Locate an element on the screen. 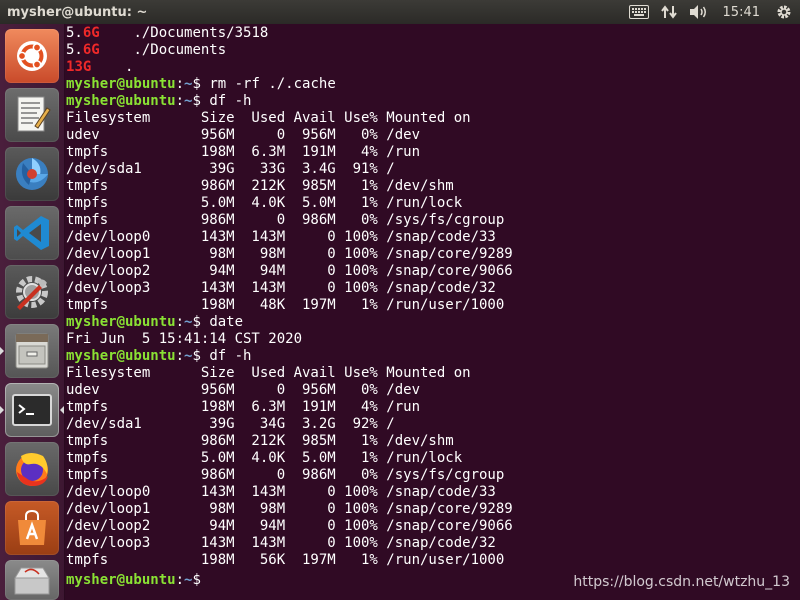  window-title: mysher@ubuntu: ~ is located at coordinates (77, 12).